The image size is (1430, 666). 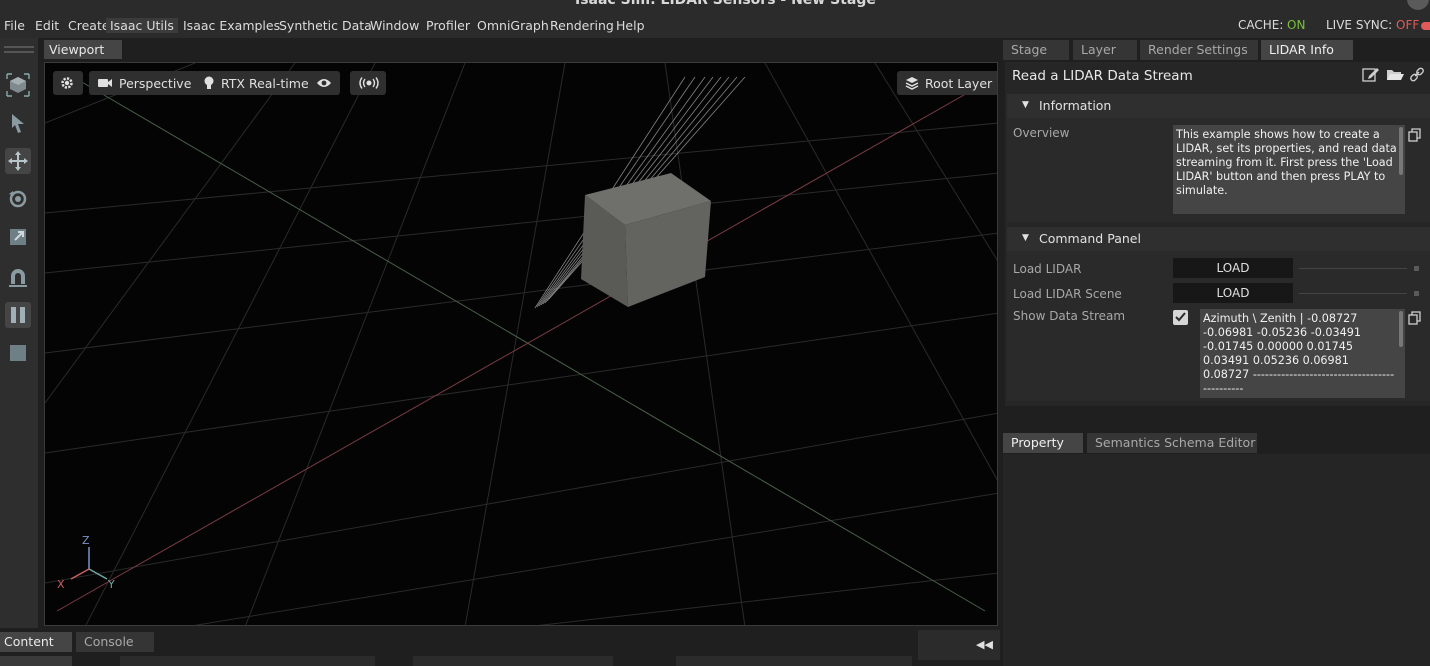 I want to click on edit-icon, so click(x=1371, y=76).